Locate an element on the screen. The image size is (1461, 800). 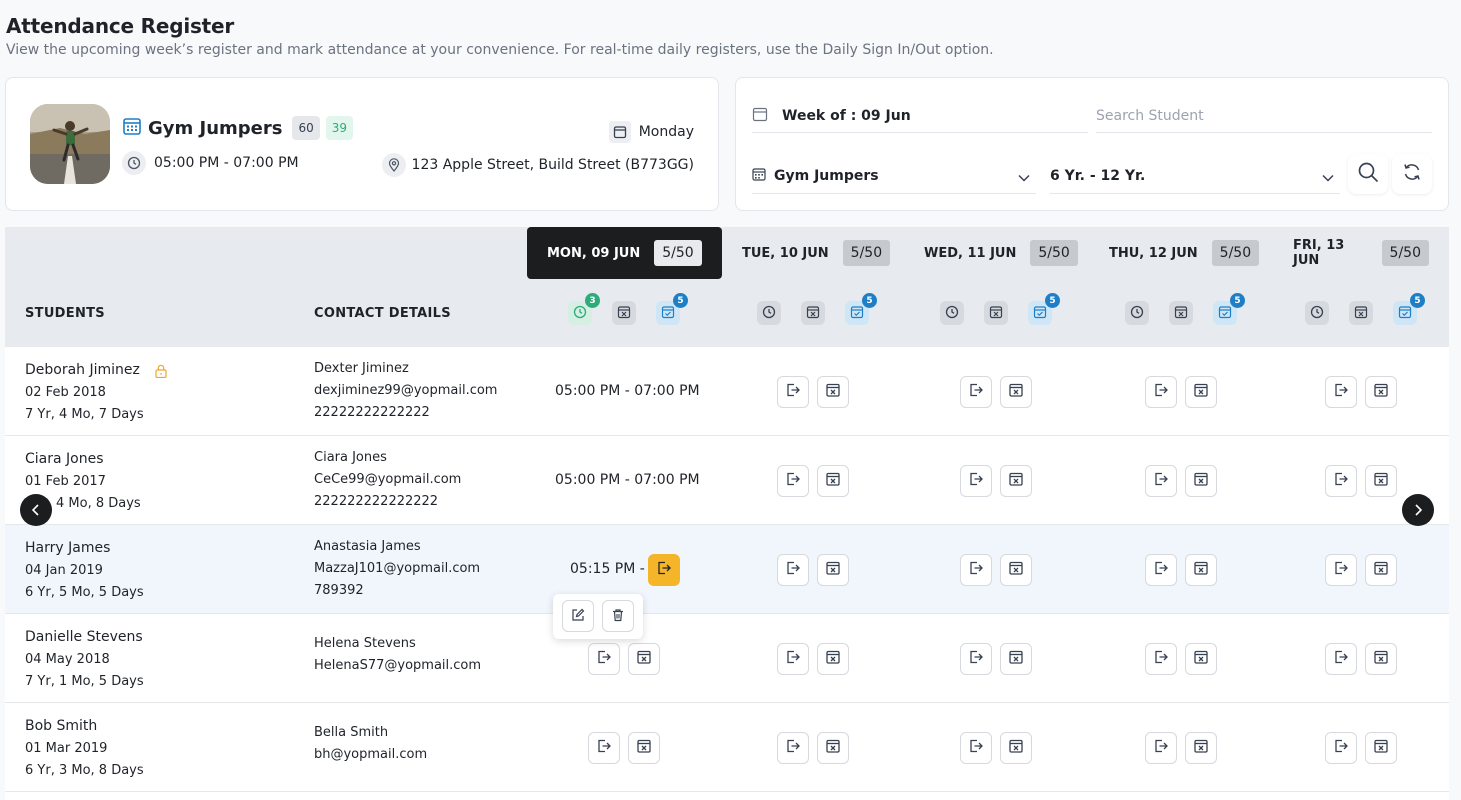
students-column-header: STUDENTS is located at coordinates (65, 313).